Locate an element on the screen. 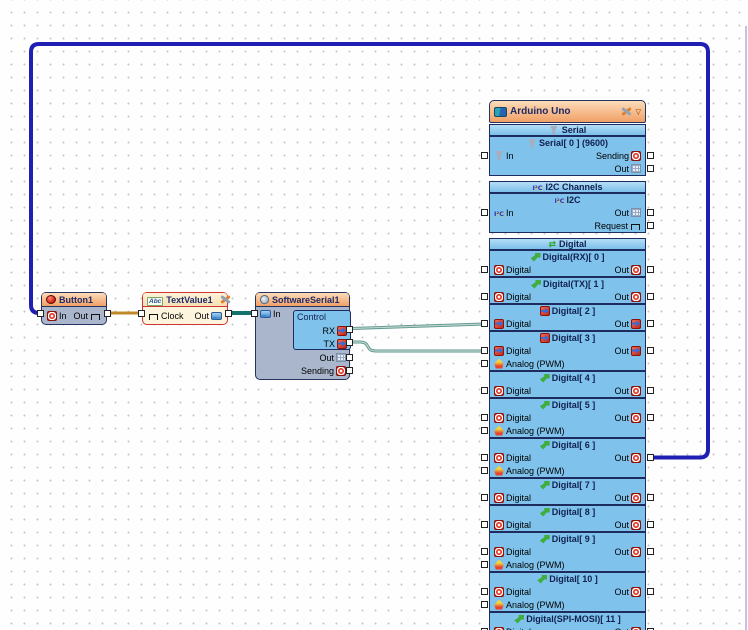  arduino-serial-in-pin is located at coordinates (484, 155).